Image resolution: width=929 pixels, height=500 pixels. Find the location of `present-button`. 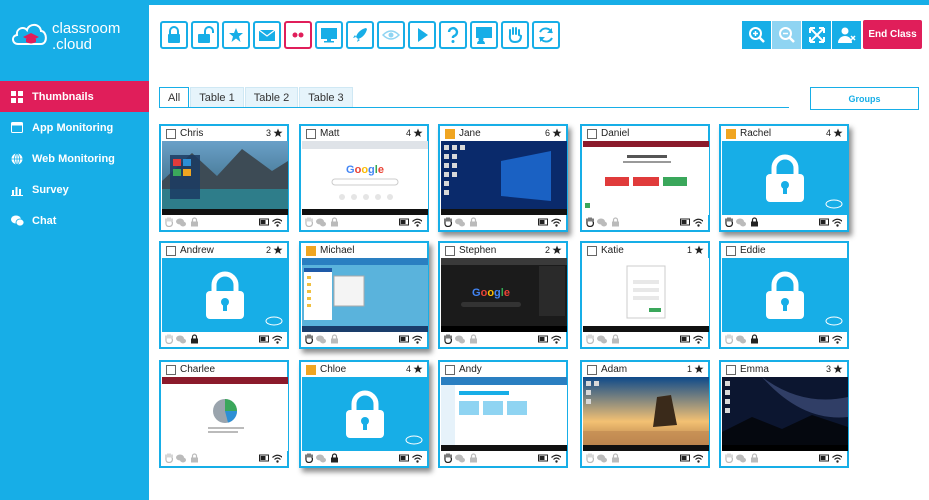

present-button is located at coordinates (484, 35).